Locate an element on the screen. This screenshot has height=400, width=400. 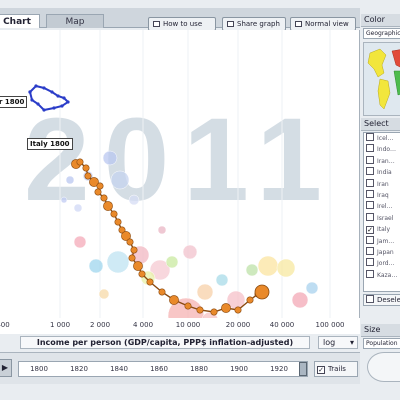
world-map-icon is located at coordinates (383, 79).